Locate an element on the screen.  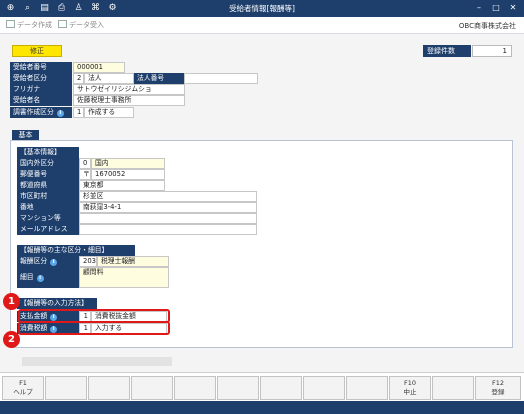
recipient-name-label: 受給者名 is located at coordinates (41, 100).